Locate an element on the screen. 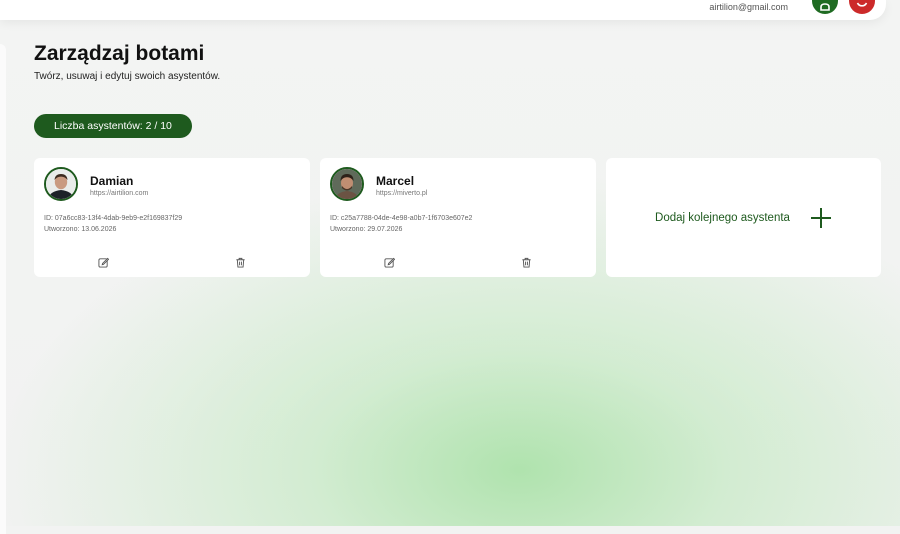  user-email: airtilion@gmail.com is located at coordinates (748, 7).